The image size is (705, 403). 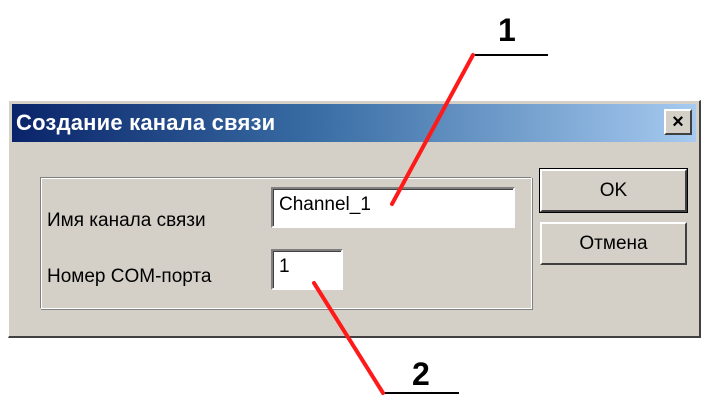 What do you see at coordinates (354, 123) in the screenshot?
I see `dialog-titlebar: Создание канала связи ×` at bounding box center [354, 123].